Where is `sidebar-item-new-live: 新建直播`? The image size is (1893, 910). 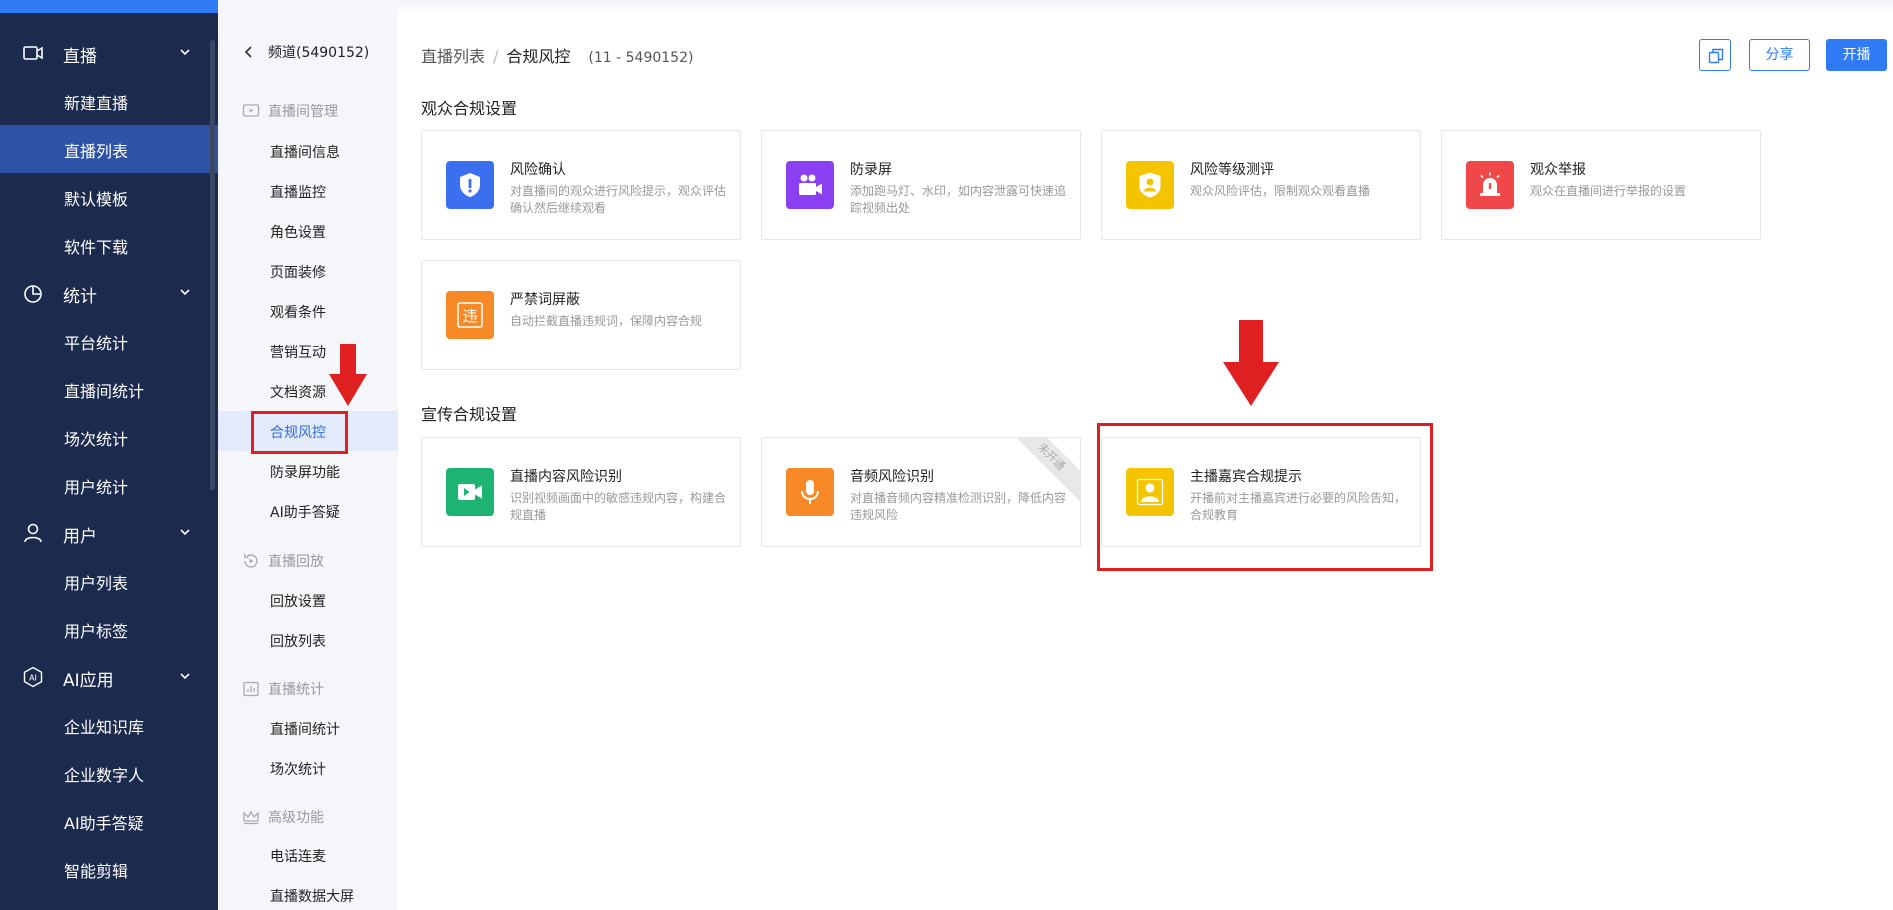
sidebar-item-new-live: 新建直播 is located at coordinates (109, 101).